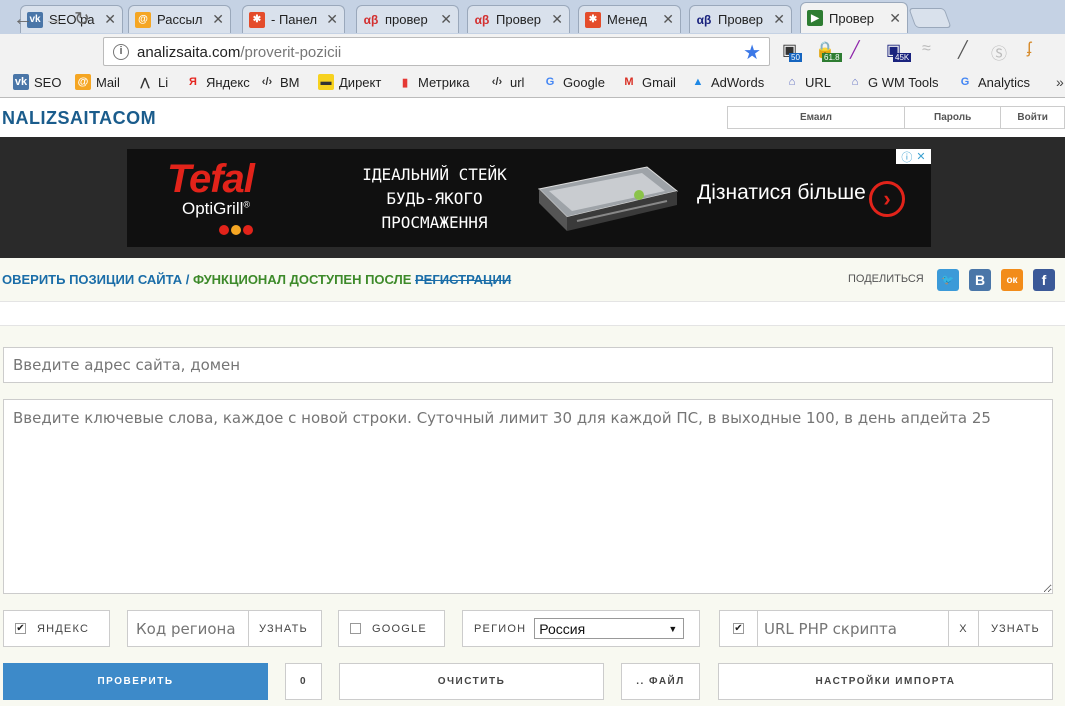 The width and height of the screenshot is (1065, 706). I want to click on password-field: Пароль, so click(953, 117).